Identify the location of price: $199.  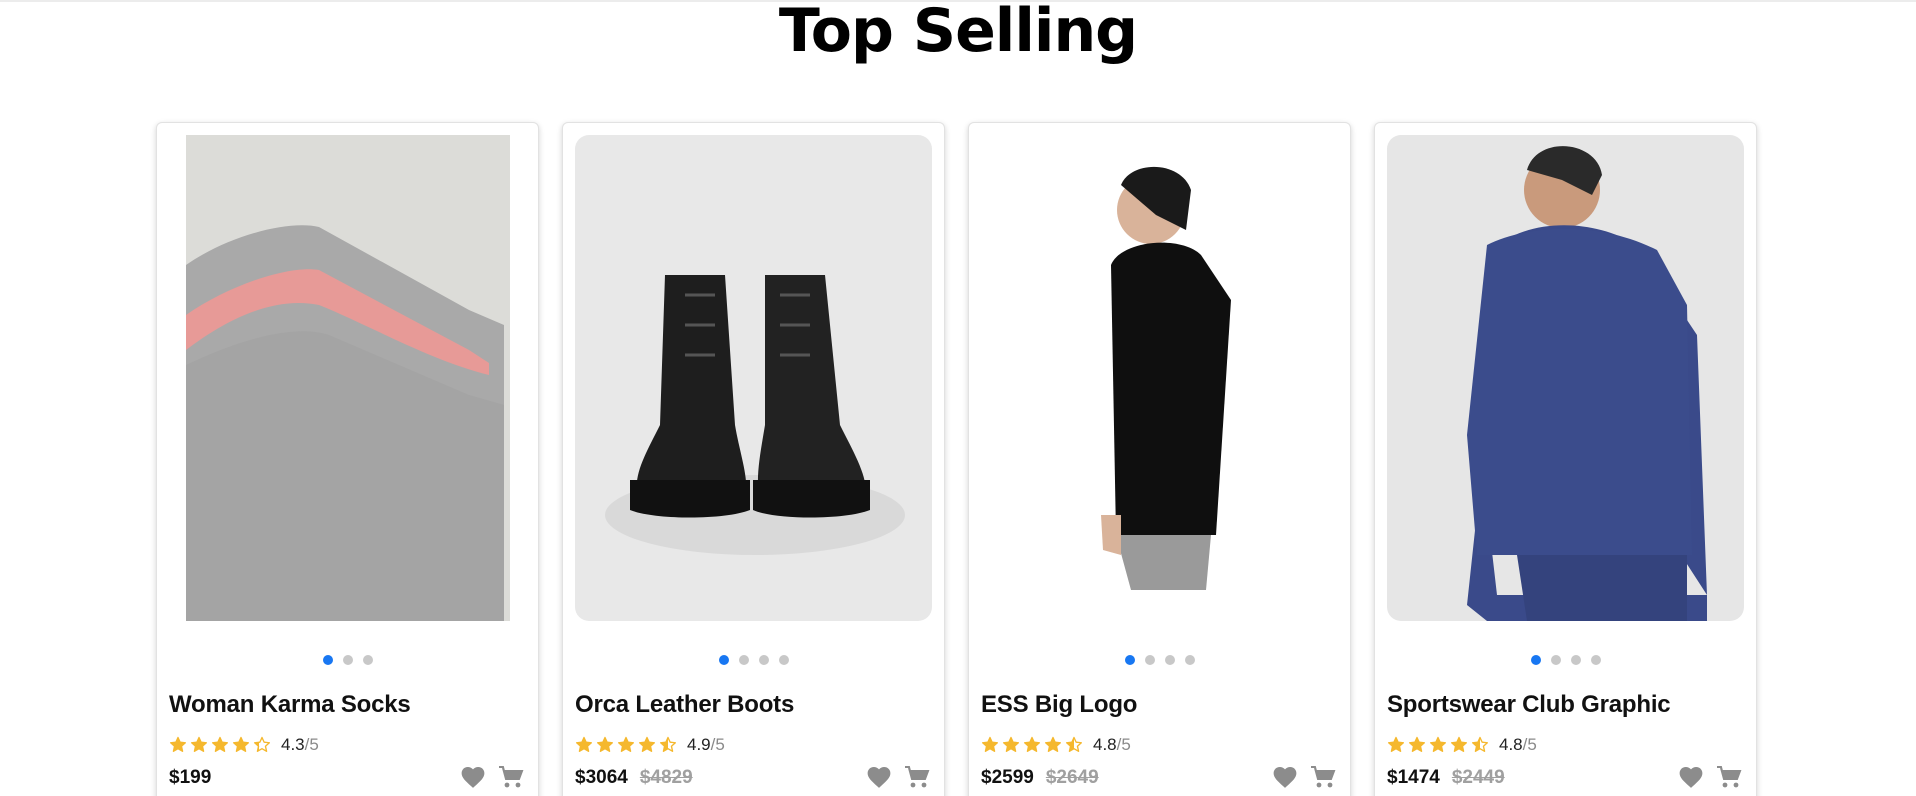
(190, 777).